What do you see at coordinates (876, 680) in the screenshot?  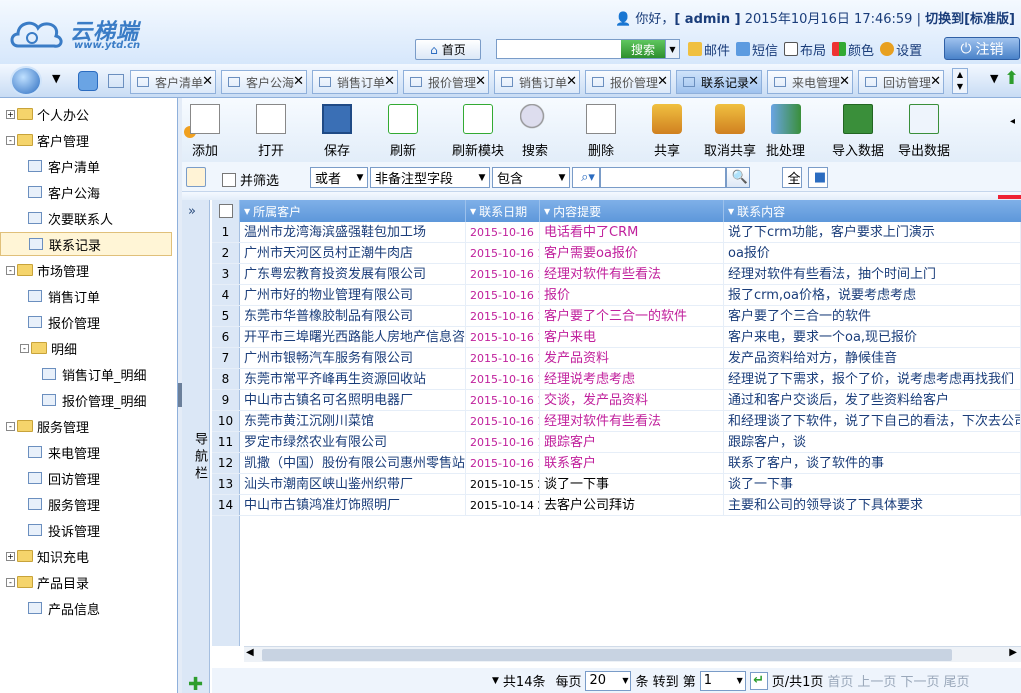 I see `prev-page-link: 上一页` at bounding box center [876, 680].